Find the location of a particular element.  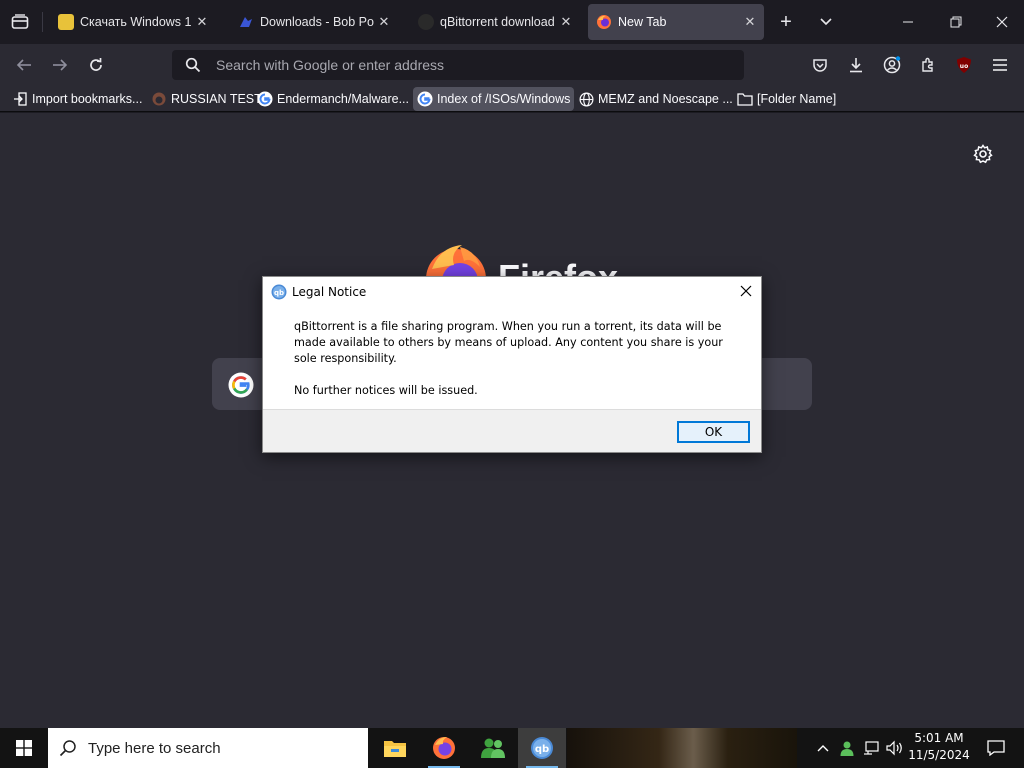

firefox-view-icon is located at coordinates (20, 21).